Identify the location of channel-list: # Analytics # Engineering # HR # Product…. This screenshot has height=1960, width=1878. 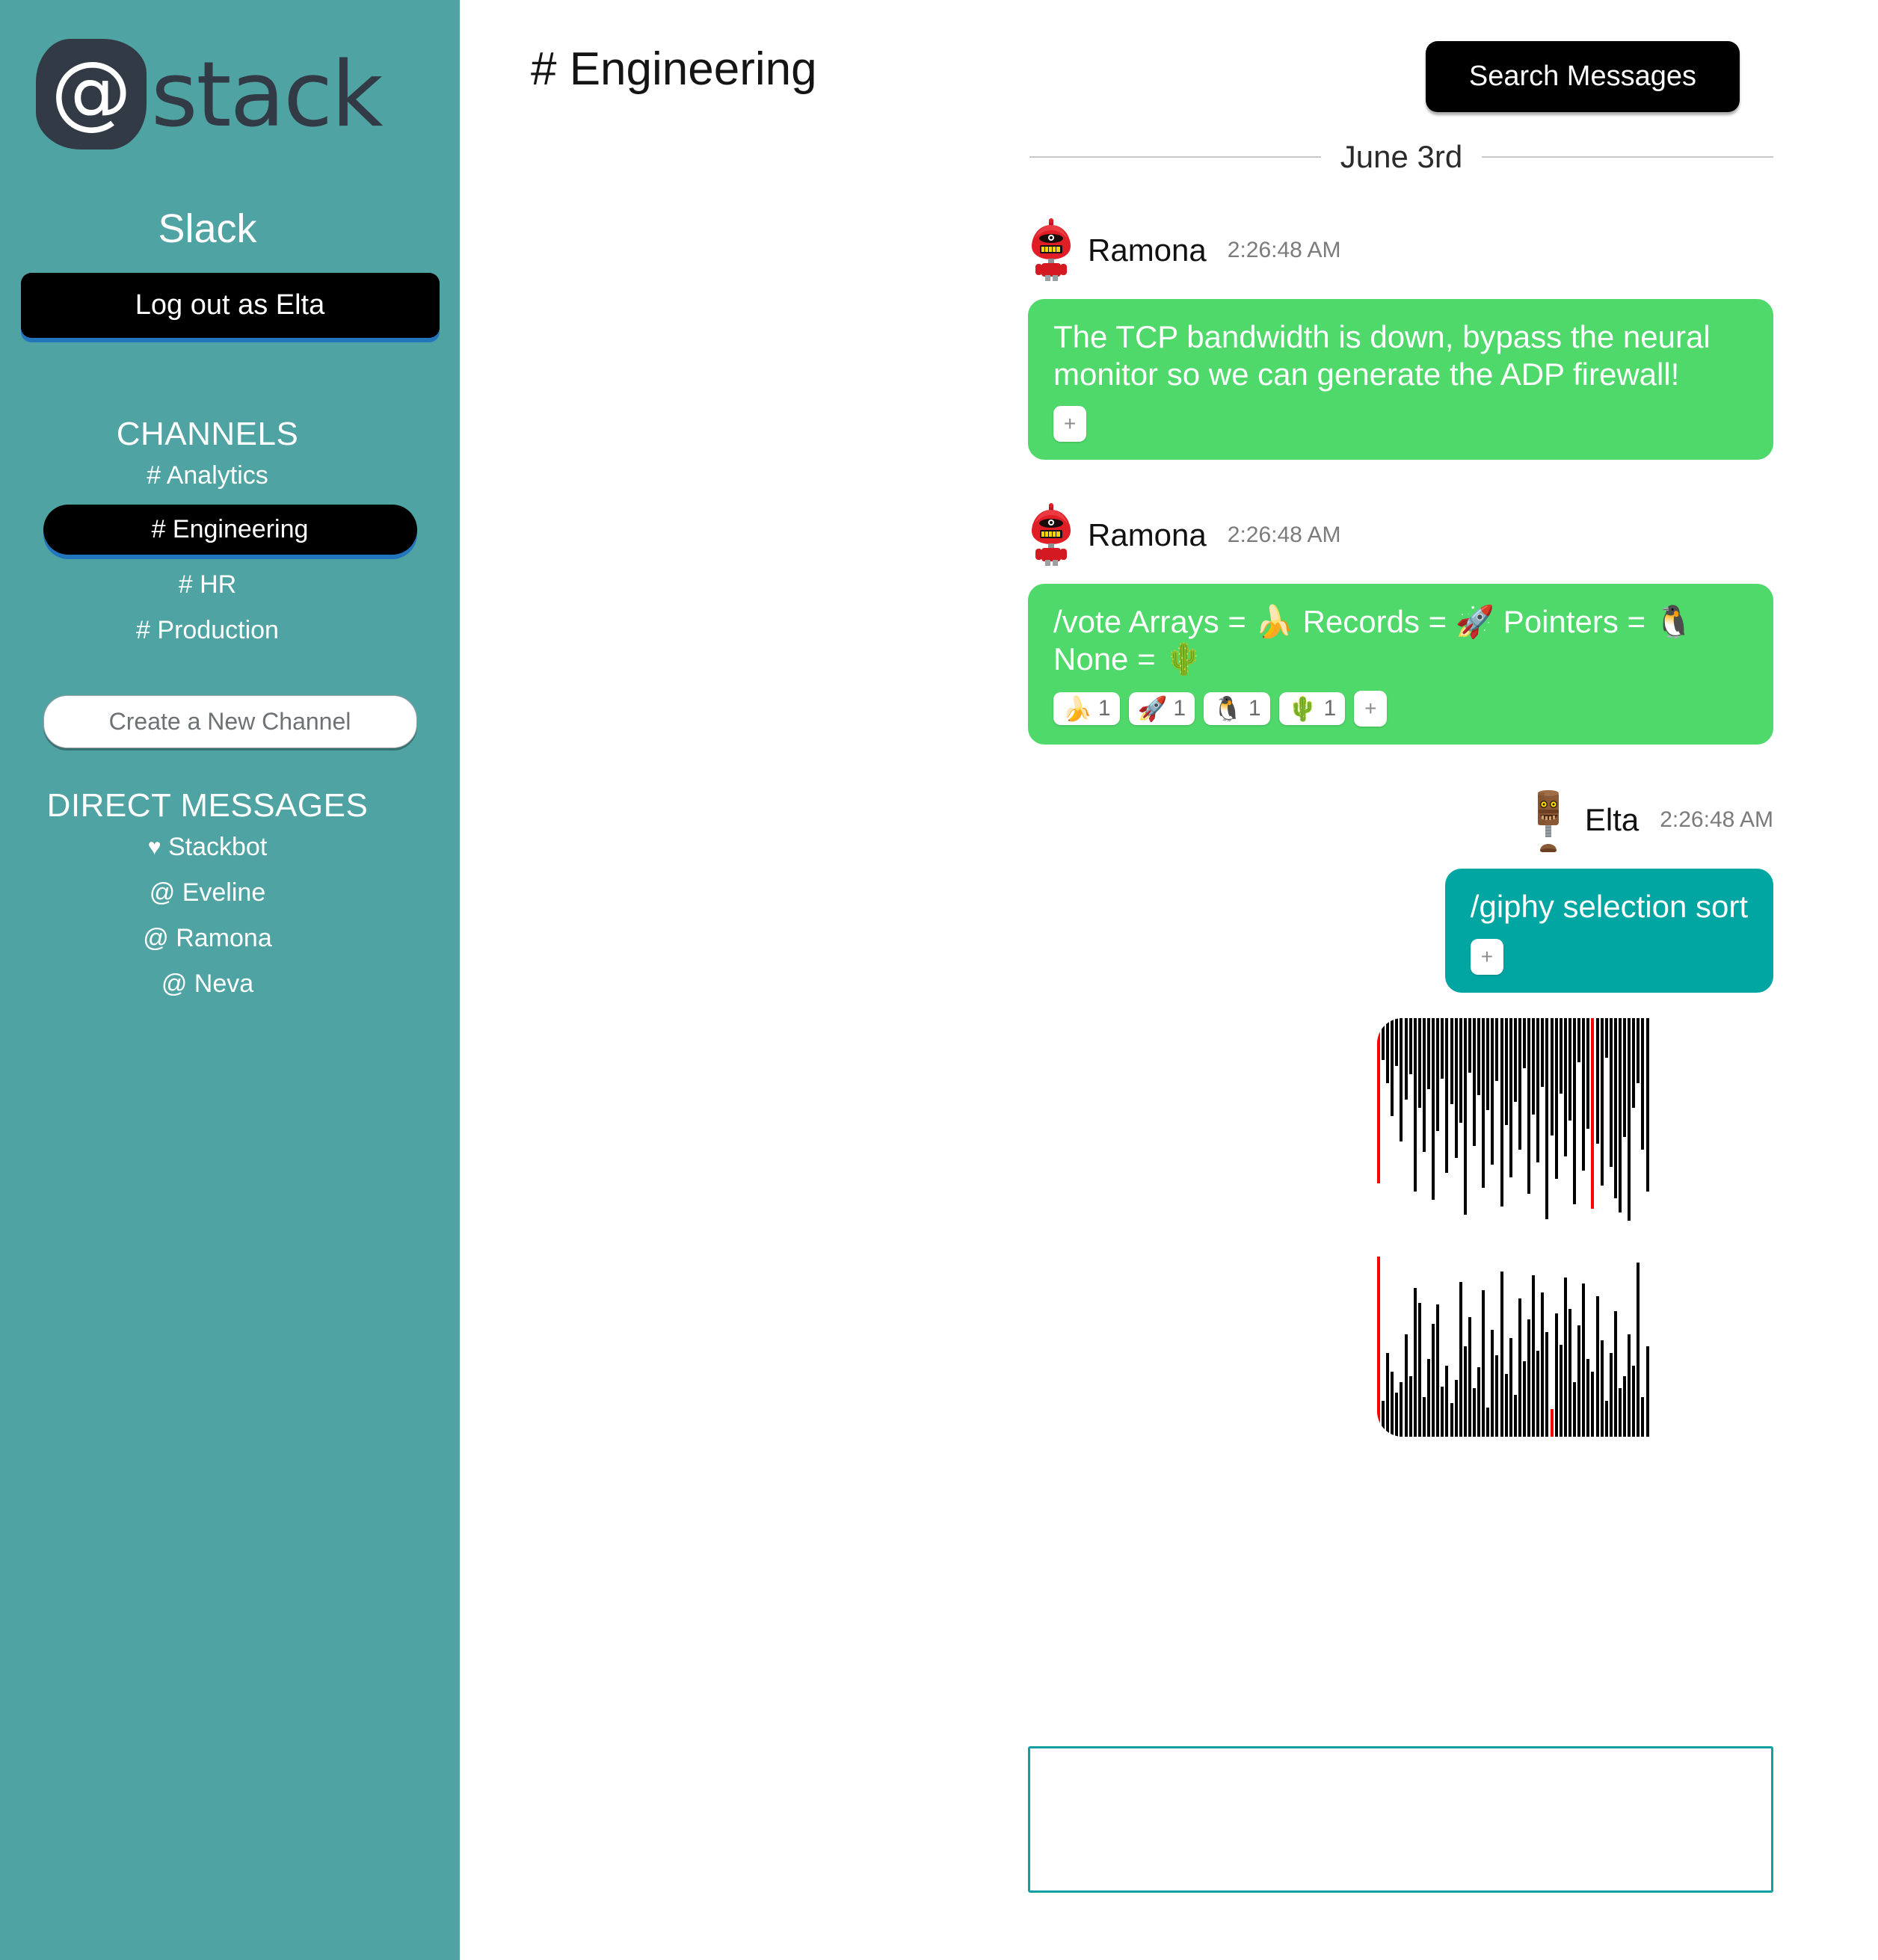
(230, 553).